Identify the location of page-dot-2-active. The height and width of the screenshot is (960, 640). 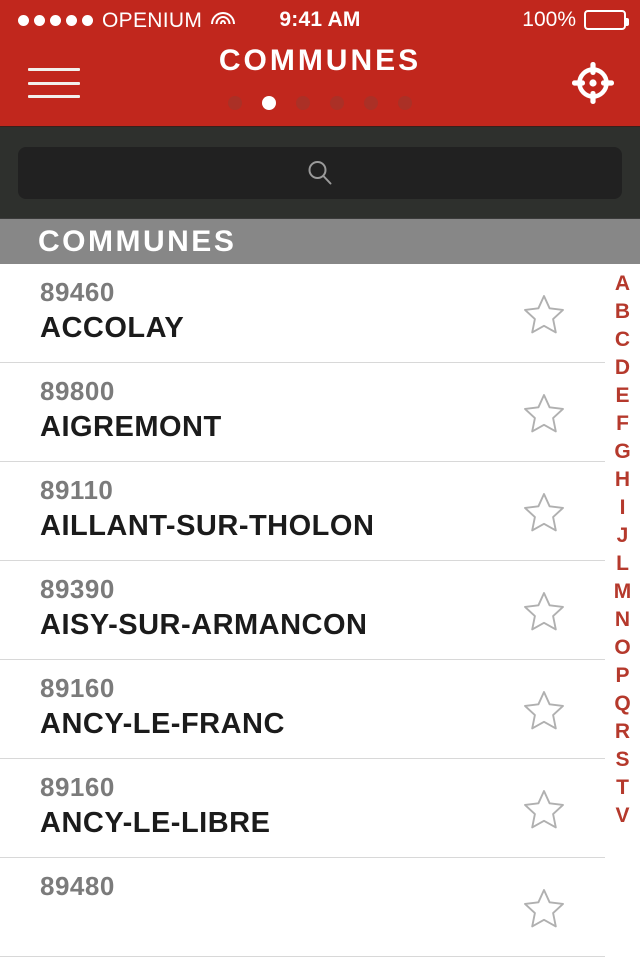
(269, 103).